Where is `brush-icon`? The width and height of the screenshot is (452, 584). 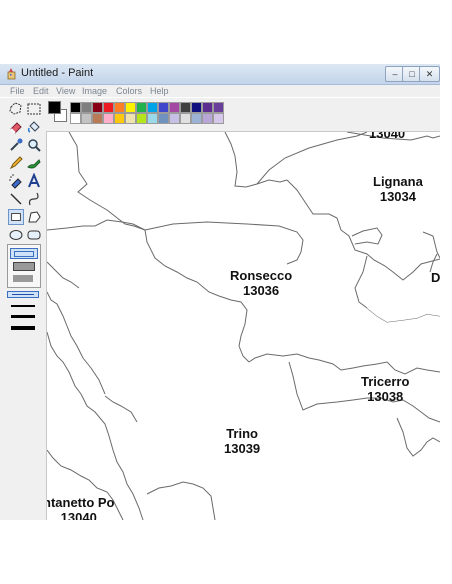 brush-icon is located at coordinates (34, 164).